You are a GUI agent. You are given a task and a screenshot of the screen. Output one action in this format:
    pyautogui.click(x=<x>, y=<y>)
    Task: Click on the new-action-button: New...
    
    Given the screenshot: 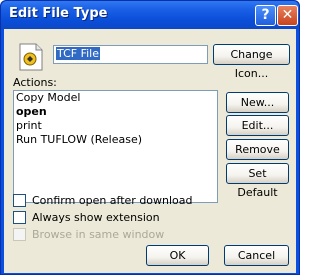 What is the action you would take?
    pyautogui.click(x=257, y=102)
    